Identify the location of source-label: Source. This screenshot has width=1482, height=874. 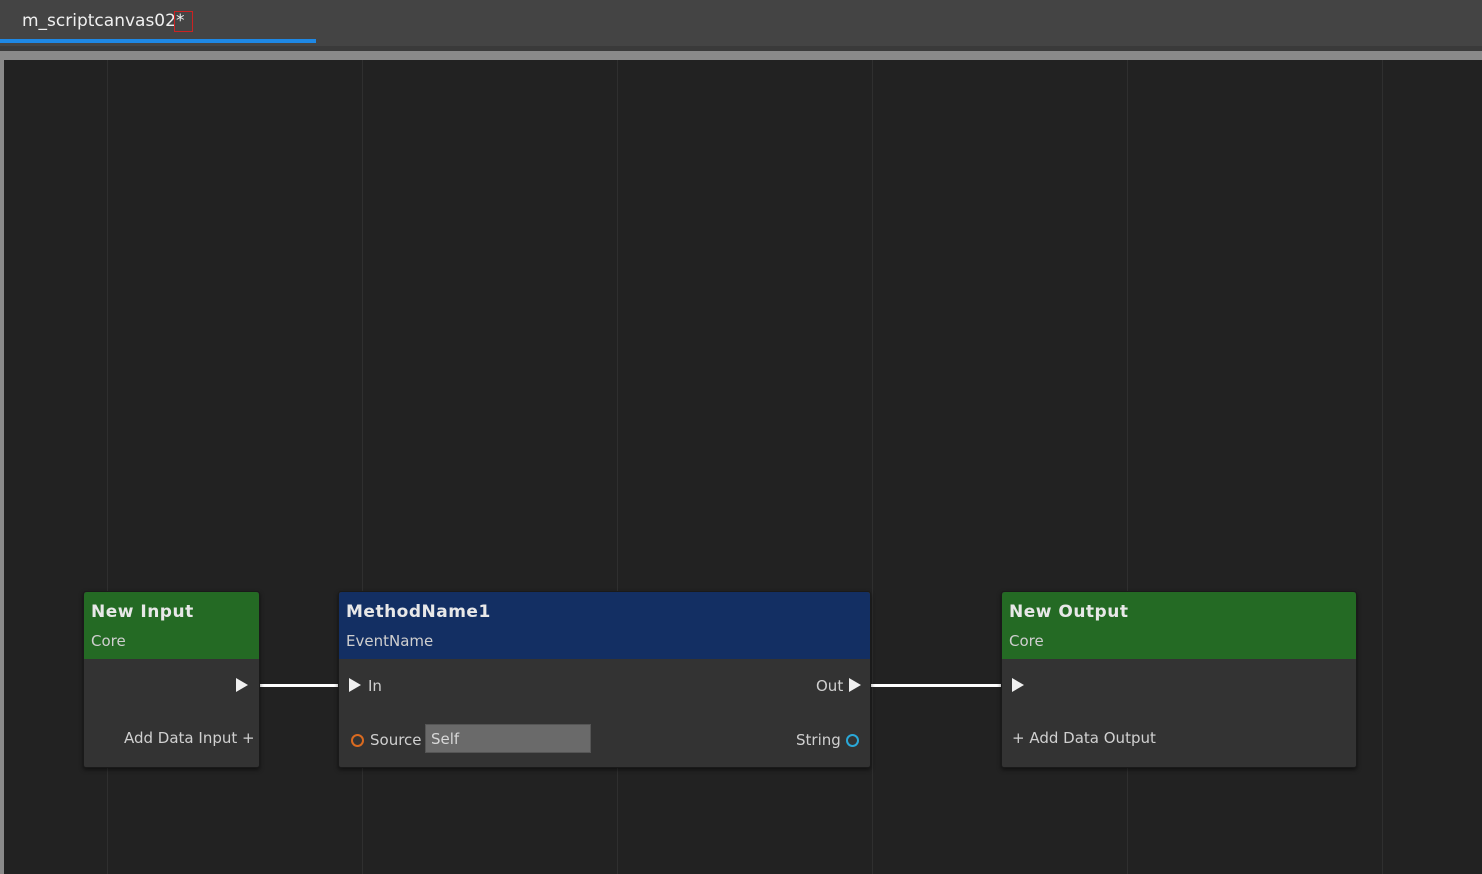
(396, 740).